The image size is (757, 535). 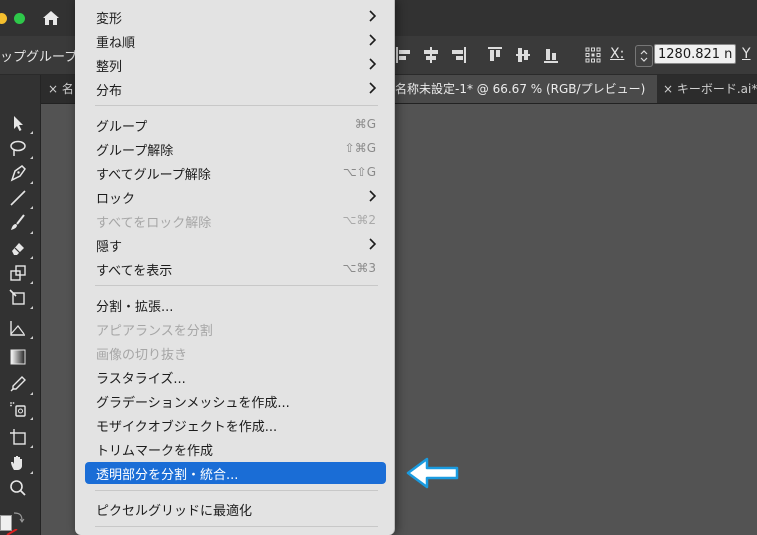 I want to click on tab-keyboard-document: × キーボード.ai*, so click(x=710, y=89).